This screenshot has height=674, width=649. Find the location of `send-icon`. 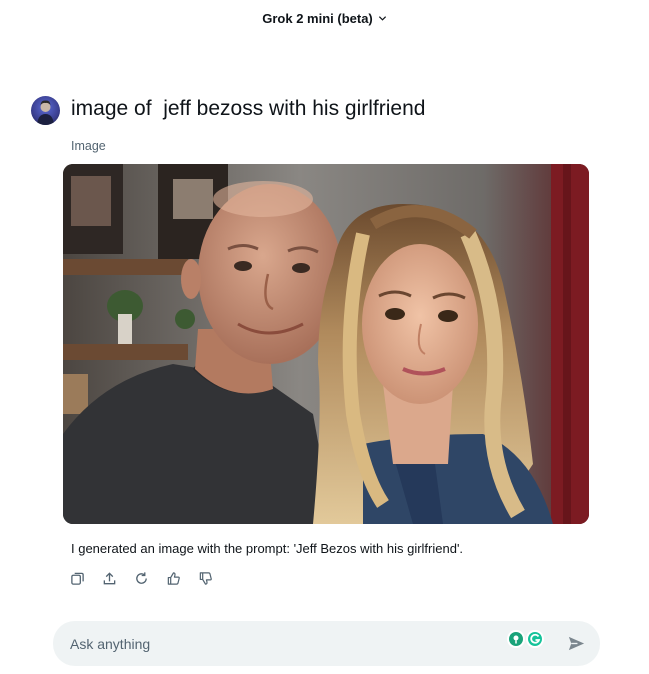

send-icon is located at coordinates (576, 643).